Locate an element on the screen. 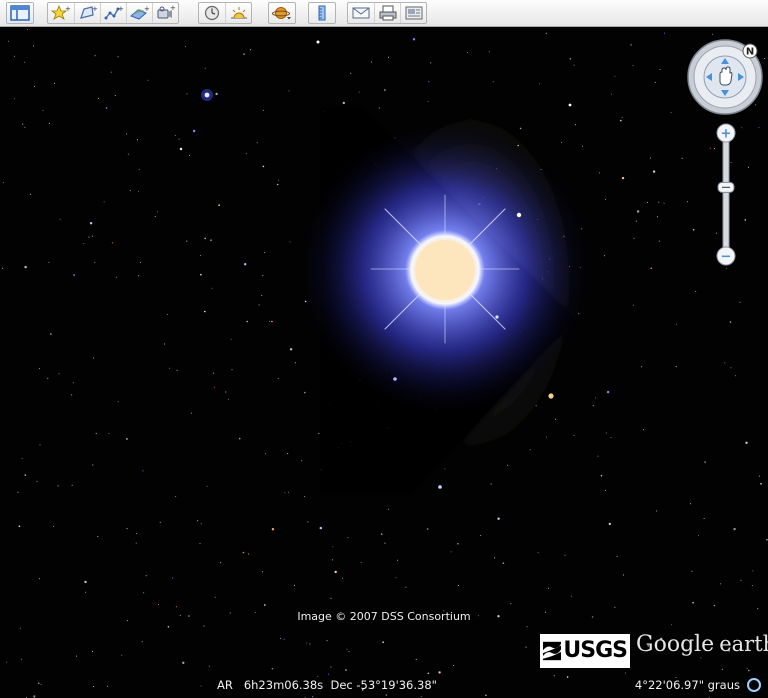 The height and width of the screenshot is (698, 768). record-tour-button: + is located at coordinates (165, 13).